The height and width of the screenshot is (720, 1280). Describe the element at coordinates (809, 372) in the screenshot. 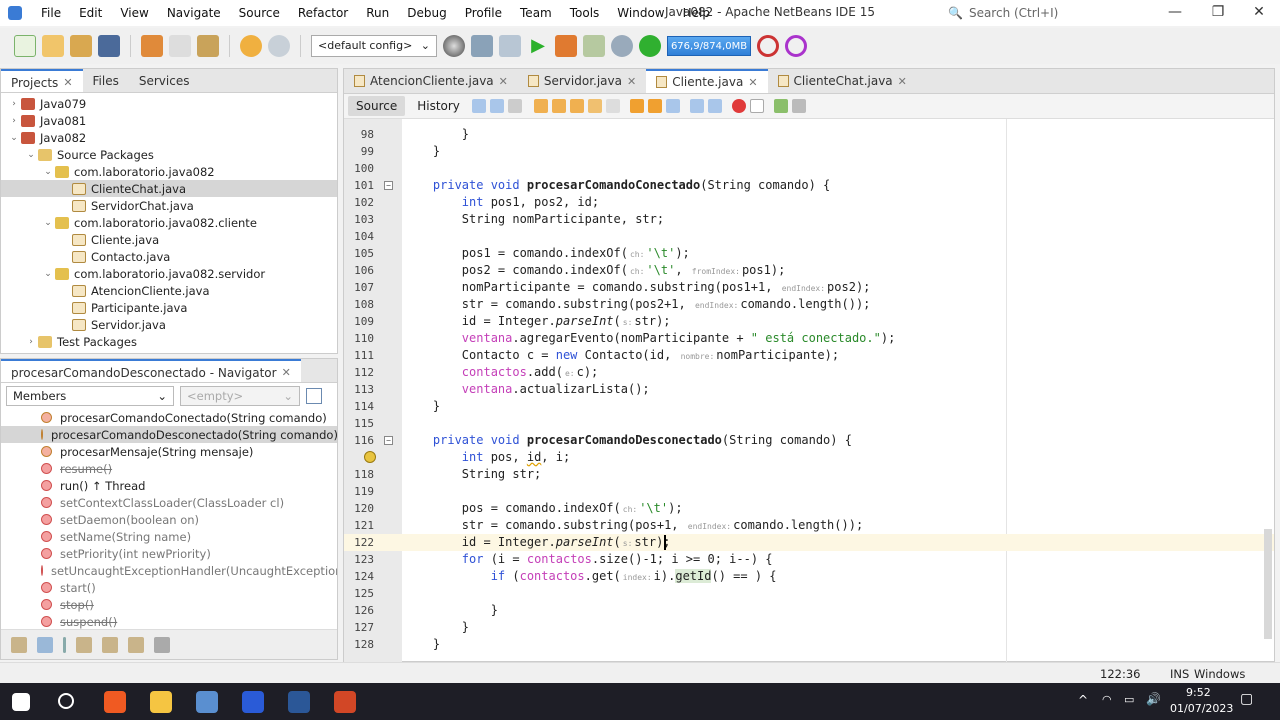

I see `code-line: 112 contactos.add(e: c);` at that location.